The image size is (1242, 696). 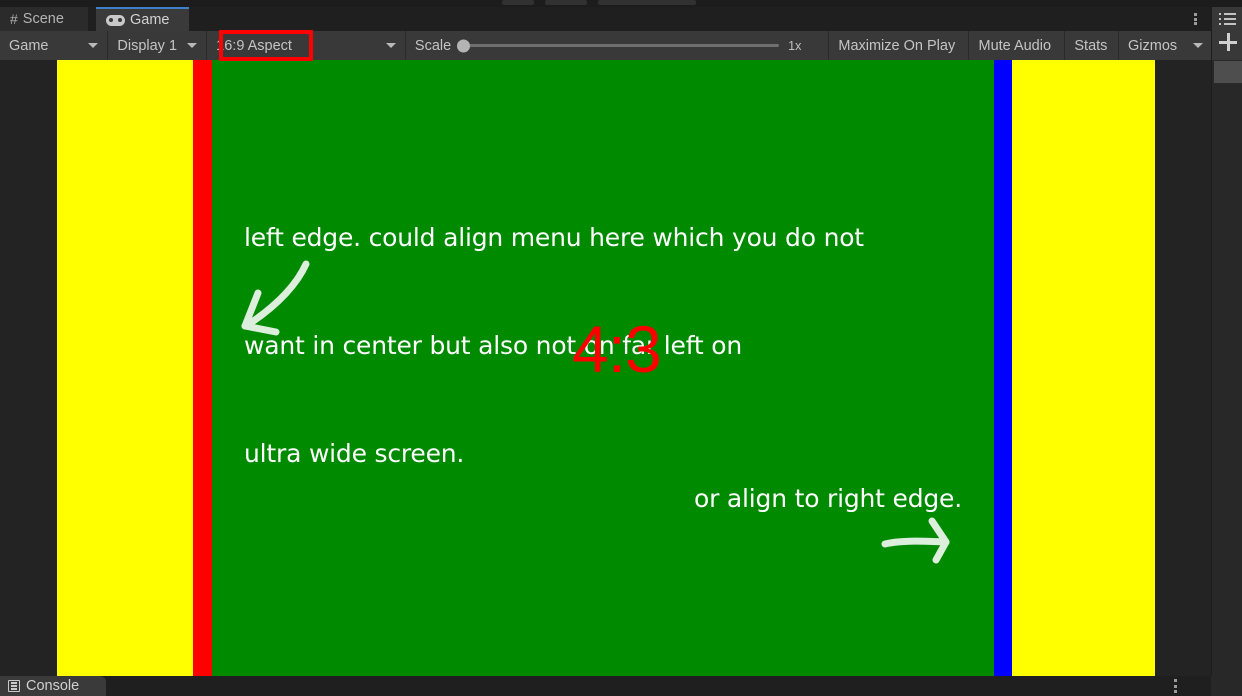 What do you see at coordinates (115, 20) in the screenshot?
I see `gamepad-icon` at bounding box center [115, 20].